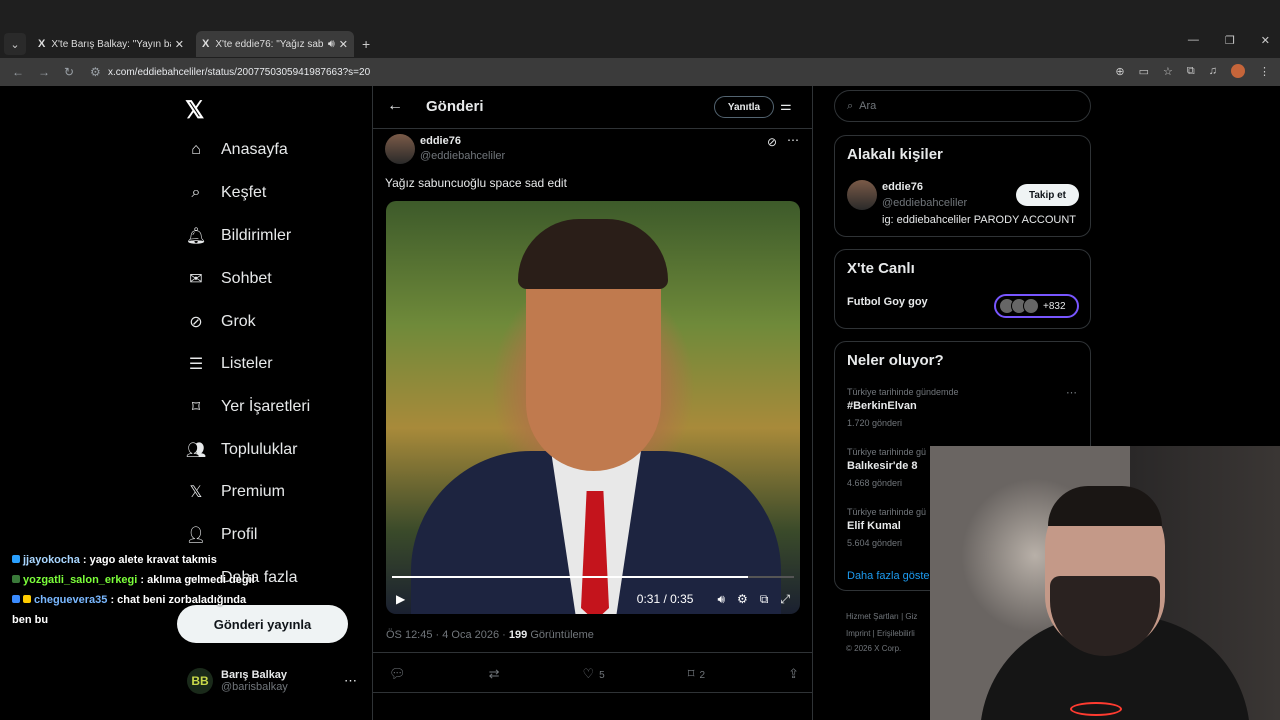  Describe the element at coordinates (1193, 40) in the screenshot. I see `minimize-icon: —` at that location.